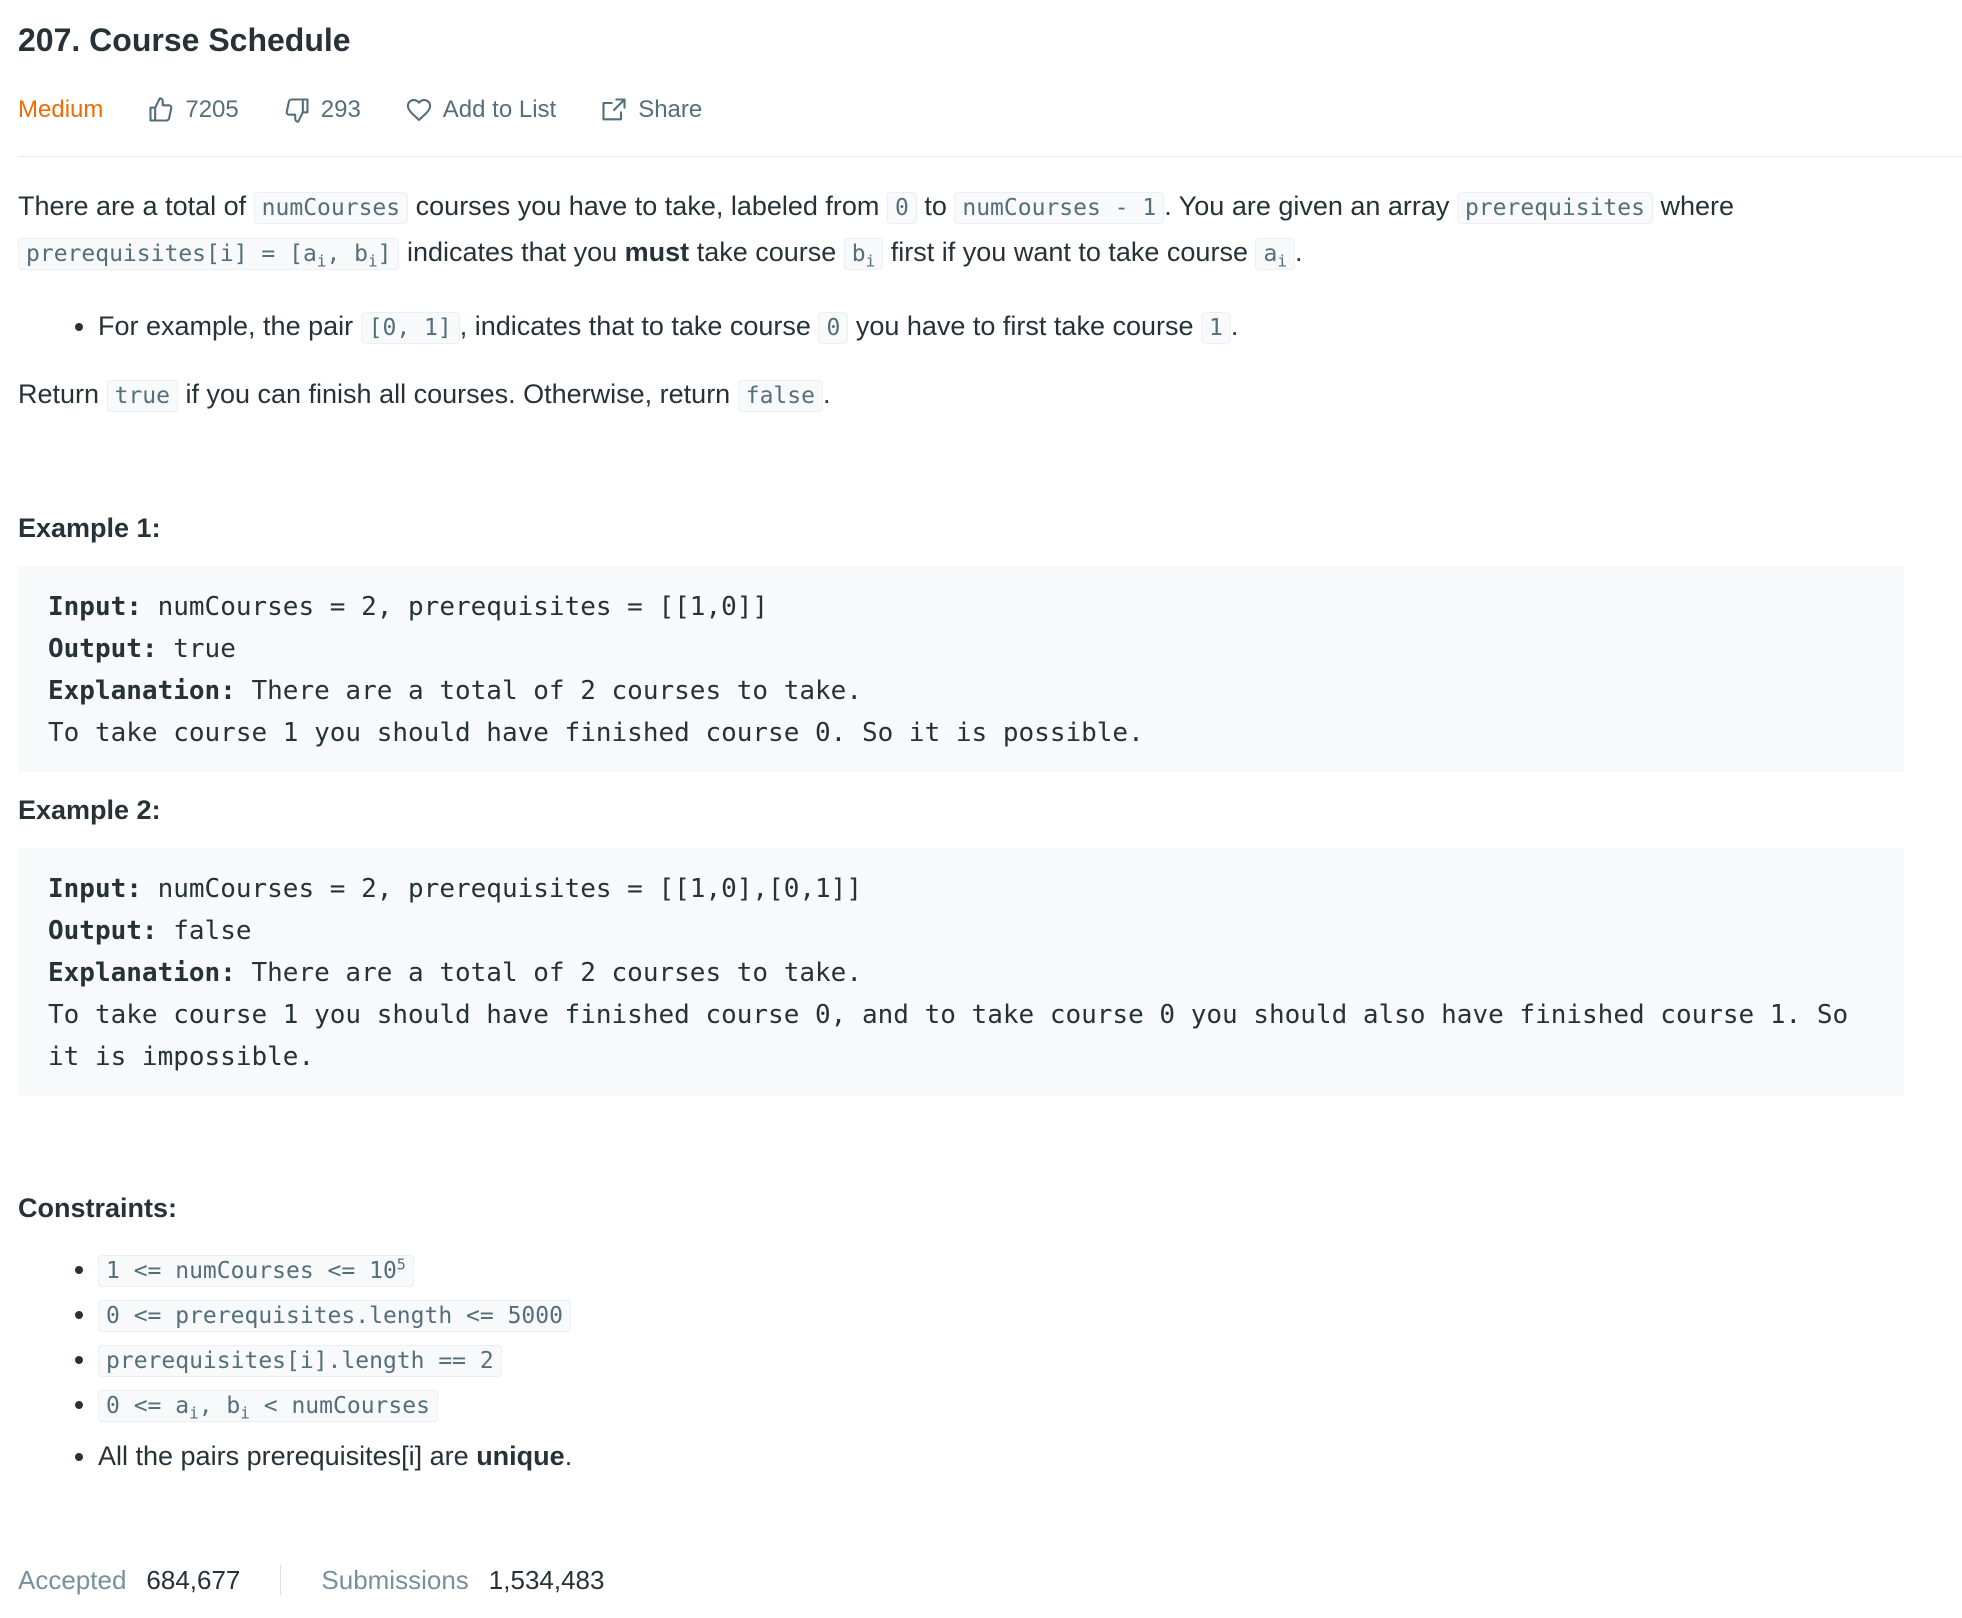  What do you see at coordinates (546, 1579) in the screenshot?
I see `submissions-value: 1,534,483` at bounding box center [546, 1579].